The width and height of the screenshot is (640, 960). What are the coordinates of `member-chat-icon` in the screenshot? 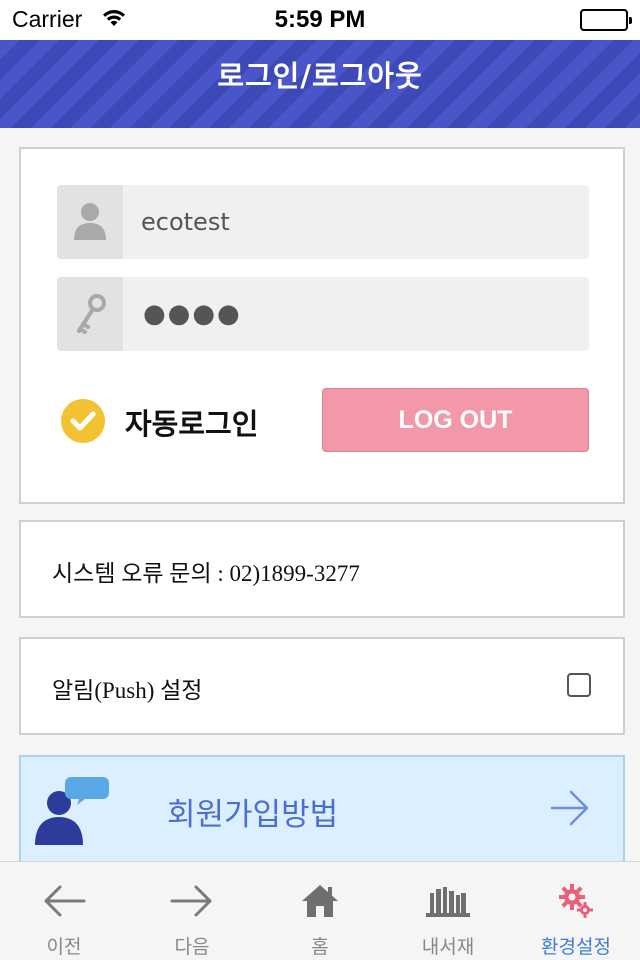 It's located at (81, 812).